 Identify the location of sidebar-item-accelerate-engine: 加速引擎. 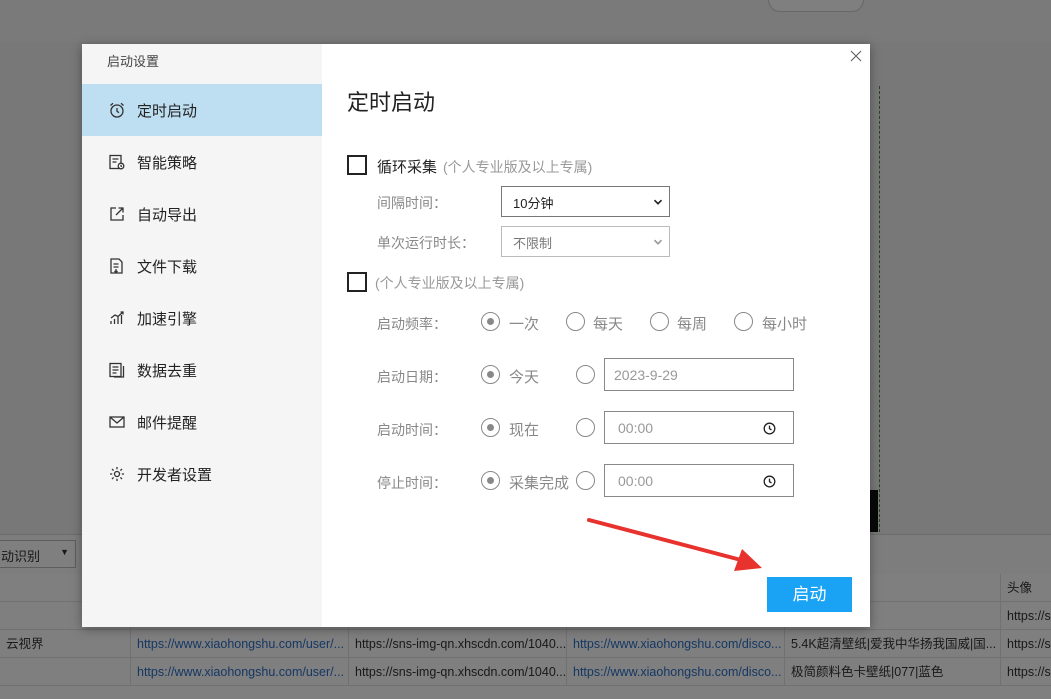
(202, 318).